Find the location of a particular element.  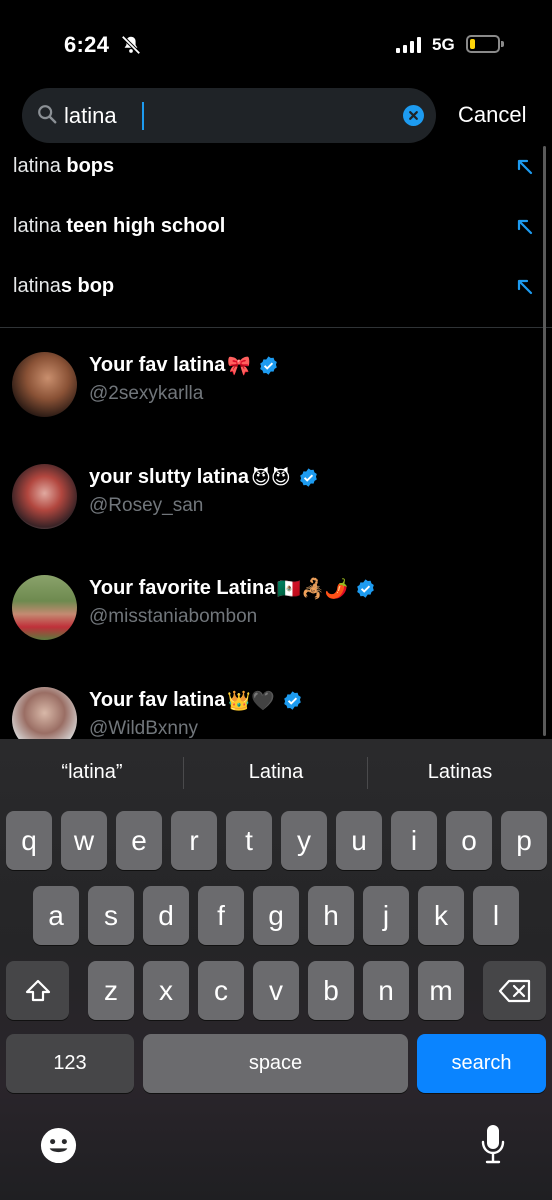

suggestion-item: latina teen high school is located at coordinates (276, 229).